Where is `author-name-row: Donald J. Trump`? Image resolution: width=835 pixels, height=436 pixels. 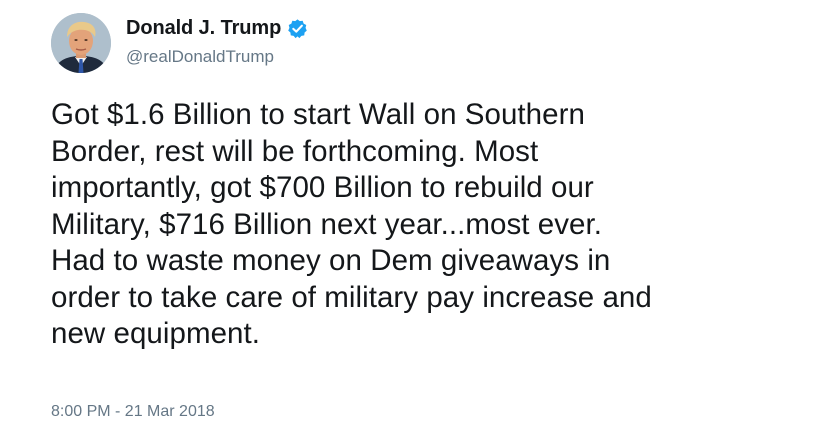 author-name-row: Donald J. Trump is located at coordinates (217, 28).